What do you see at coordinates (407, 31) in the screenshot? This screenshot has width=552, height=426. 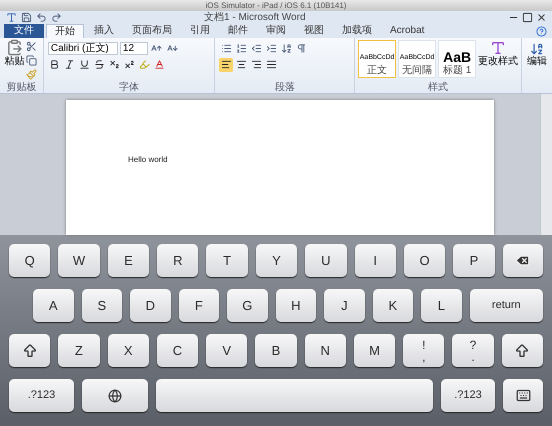 I see `ribbon-tab: Acrobat` at bounding box center [407, 31].